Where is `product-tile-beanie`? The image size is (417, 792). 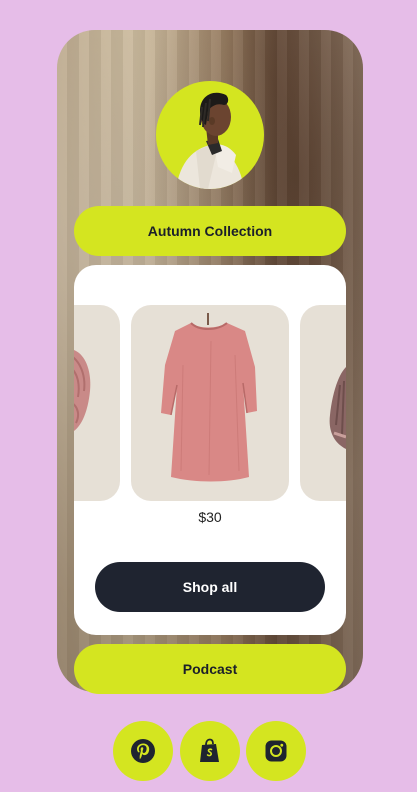
product-tile-beanie is located at coordinates (97, 403).